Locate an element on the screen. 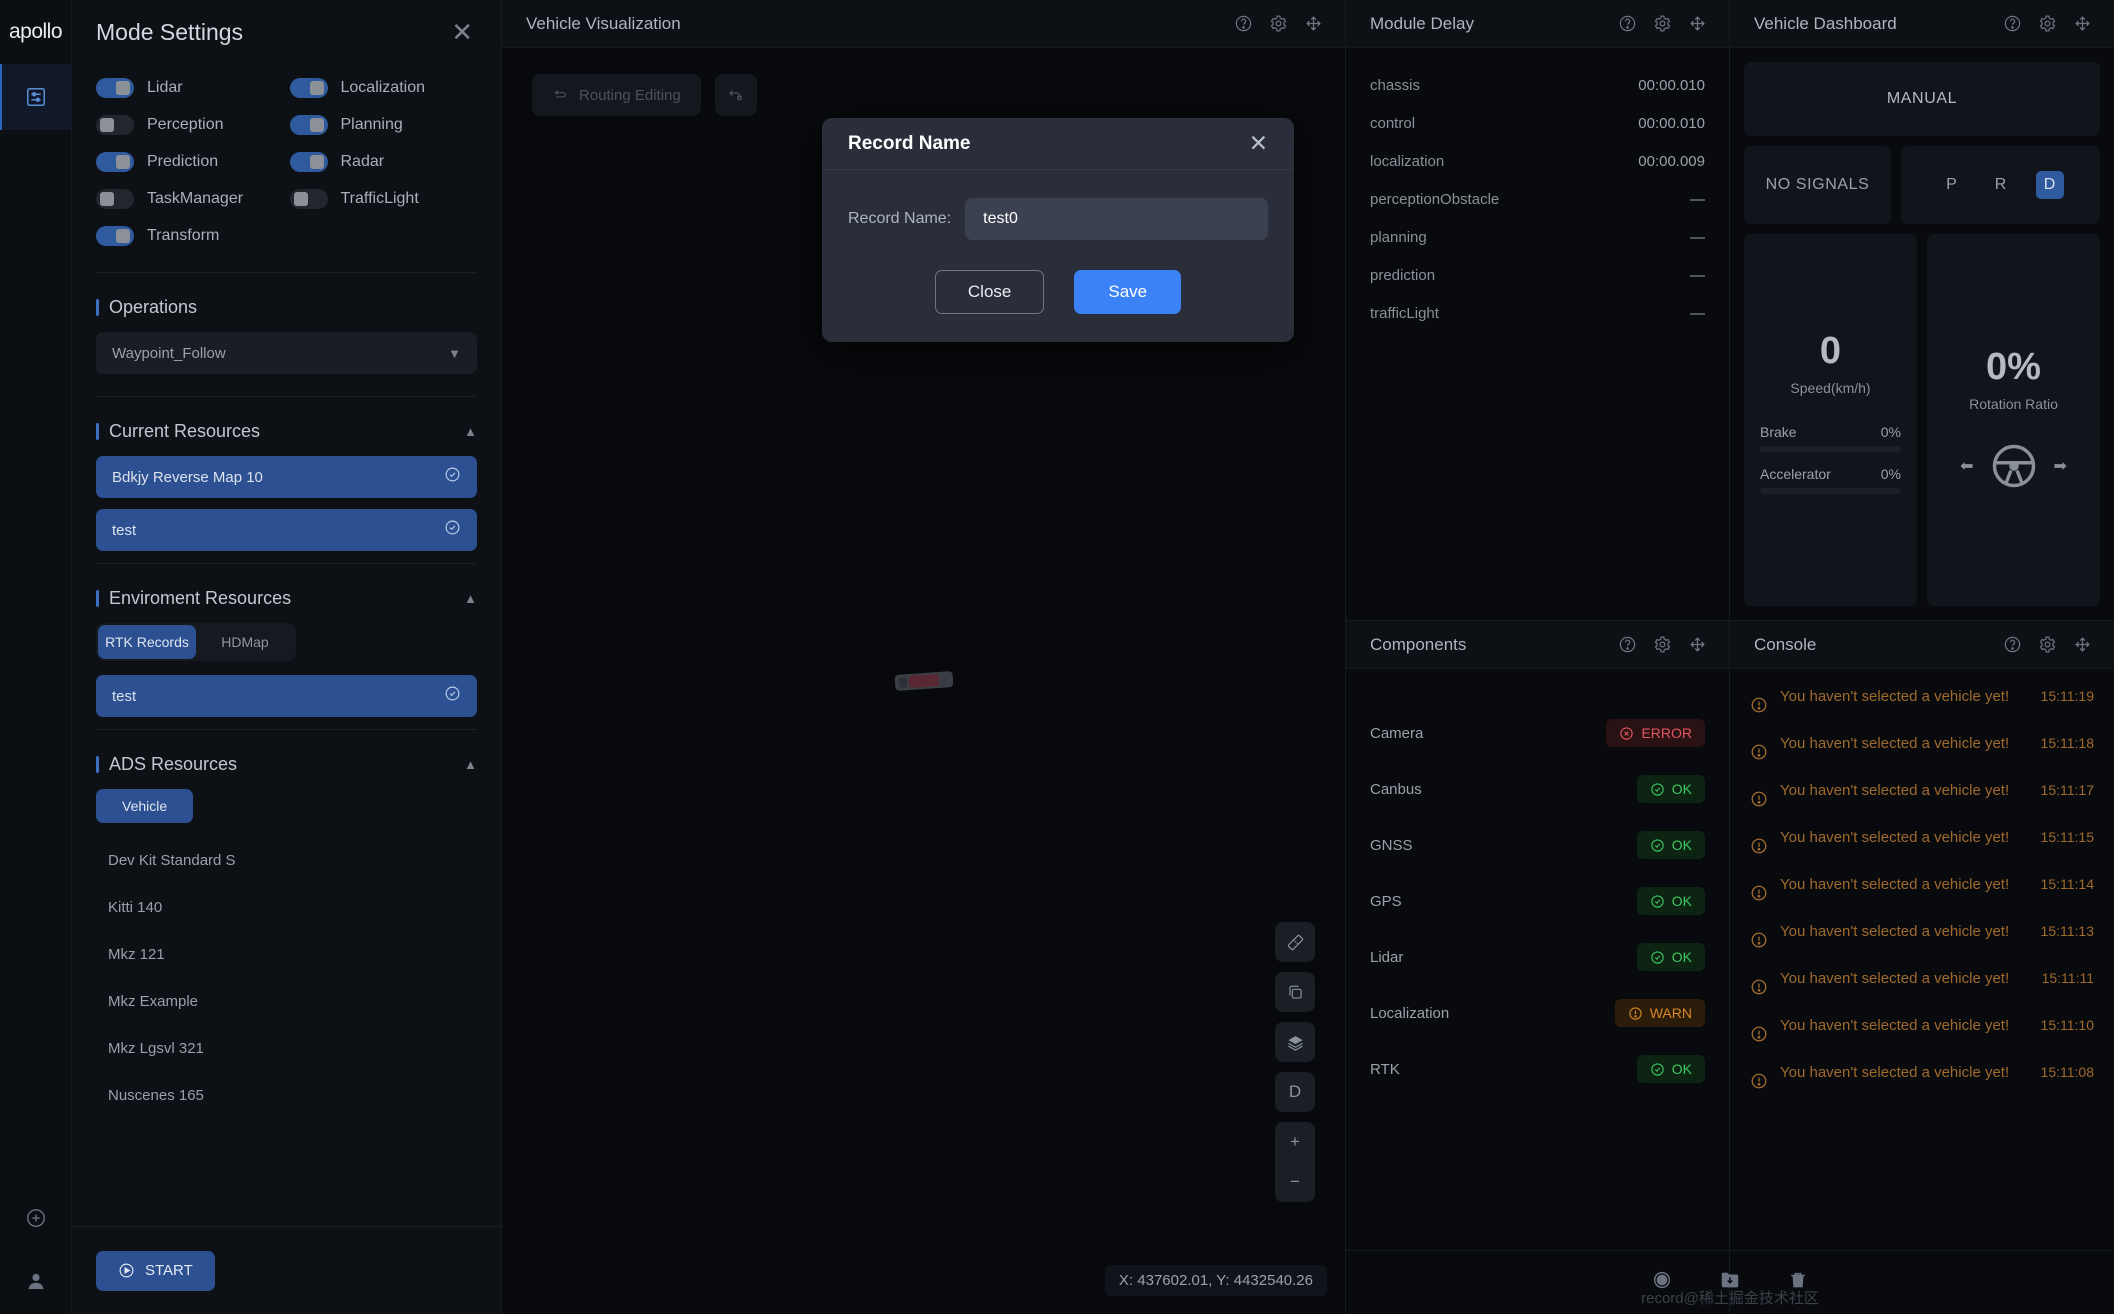 This screenshot has height=1314, width=2114. panel-header-icons is located at coordinates (1278, 23).